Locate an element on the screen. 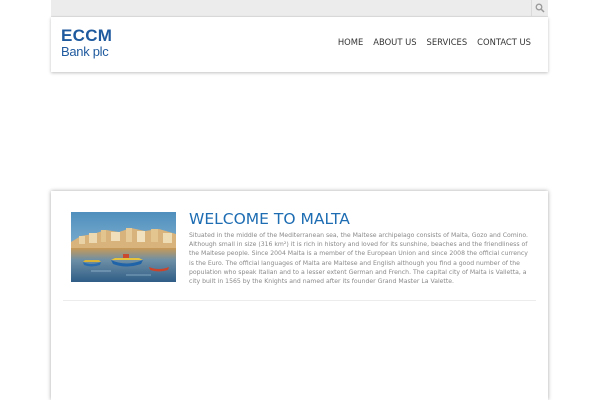 Image resolution: width=600 pixels, height=400 pixels. nav-contact-us: CONTACT US is located at coordinates (504, 42).